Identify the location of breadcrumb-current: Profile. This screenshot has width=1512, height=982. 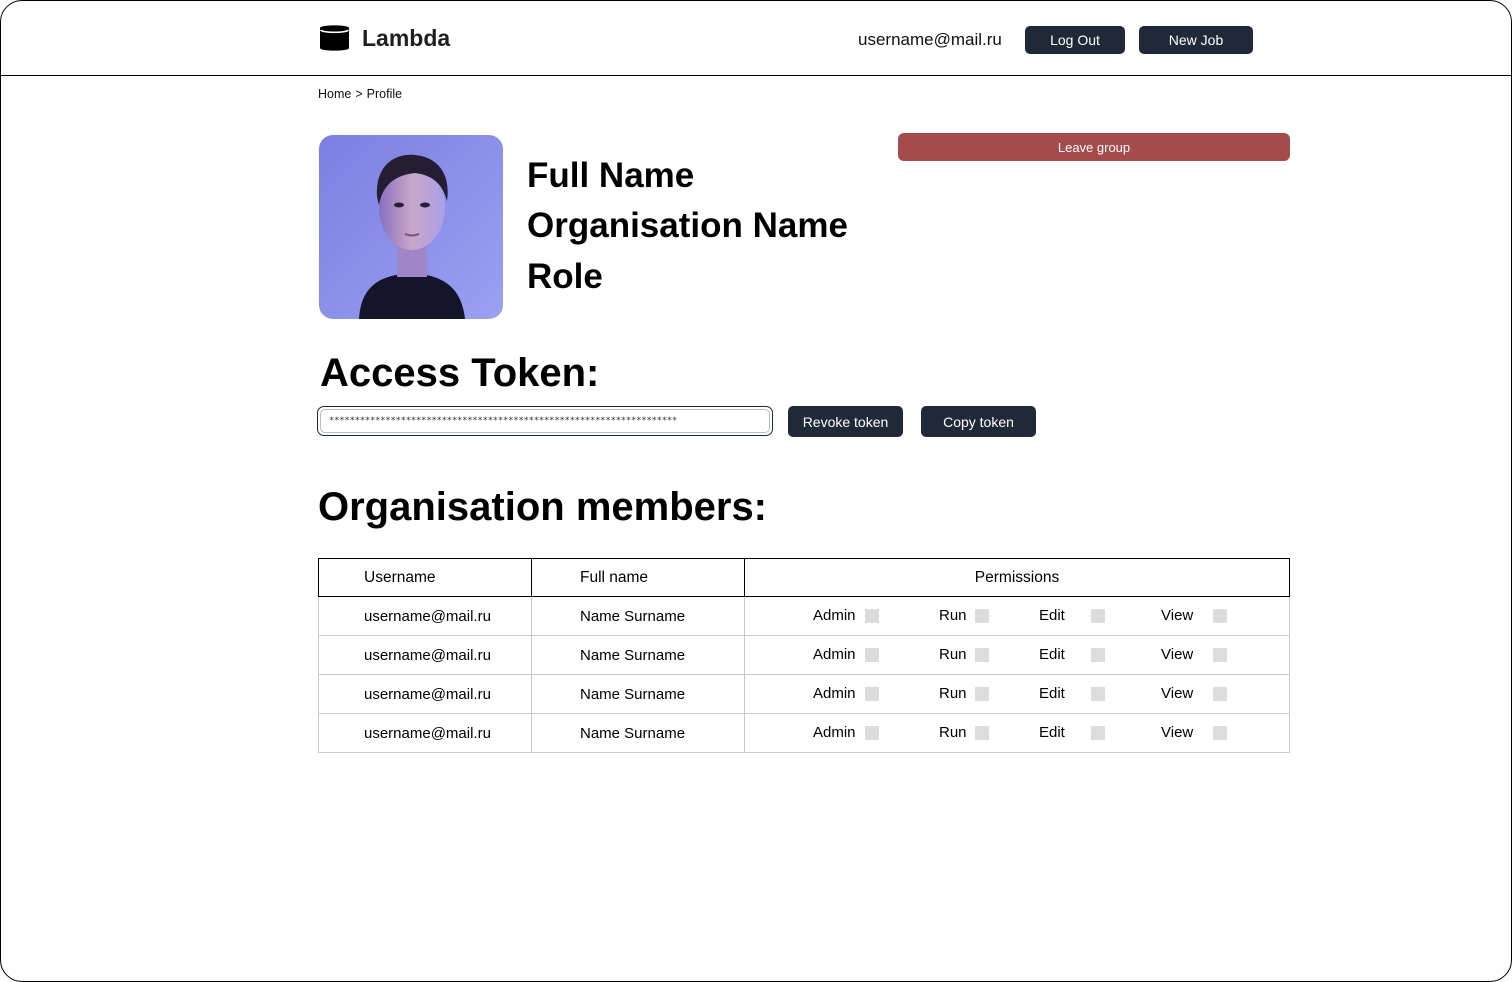
(384, 94).